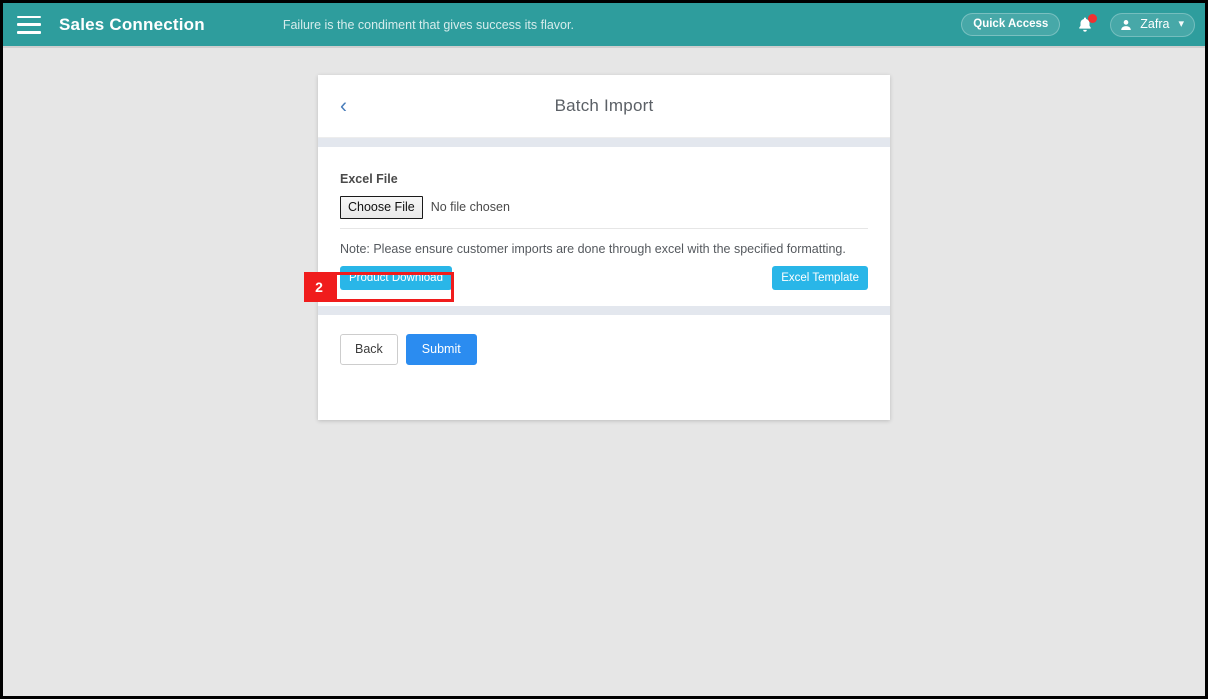  What do you see at coordinates (425, 207) in the screenshot?
I see `excel-file-input: Choose File No file chosen` at bounding box center [425, 207].